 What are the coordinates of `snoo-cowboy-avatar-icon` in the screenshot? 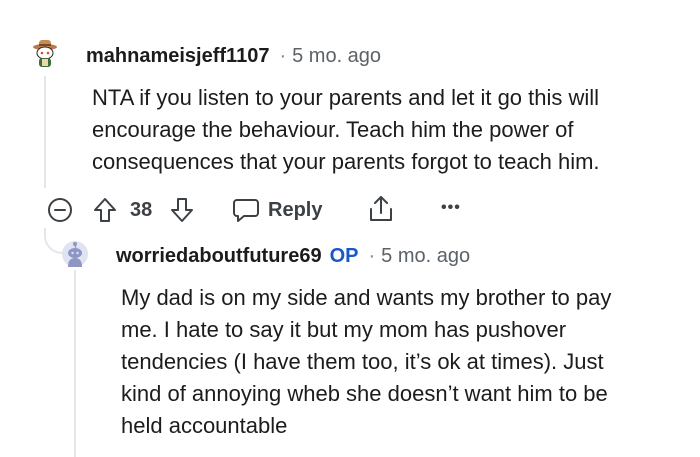 It's located at (45, 53).